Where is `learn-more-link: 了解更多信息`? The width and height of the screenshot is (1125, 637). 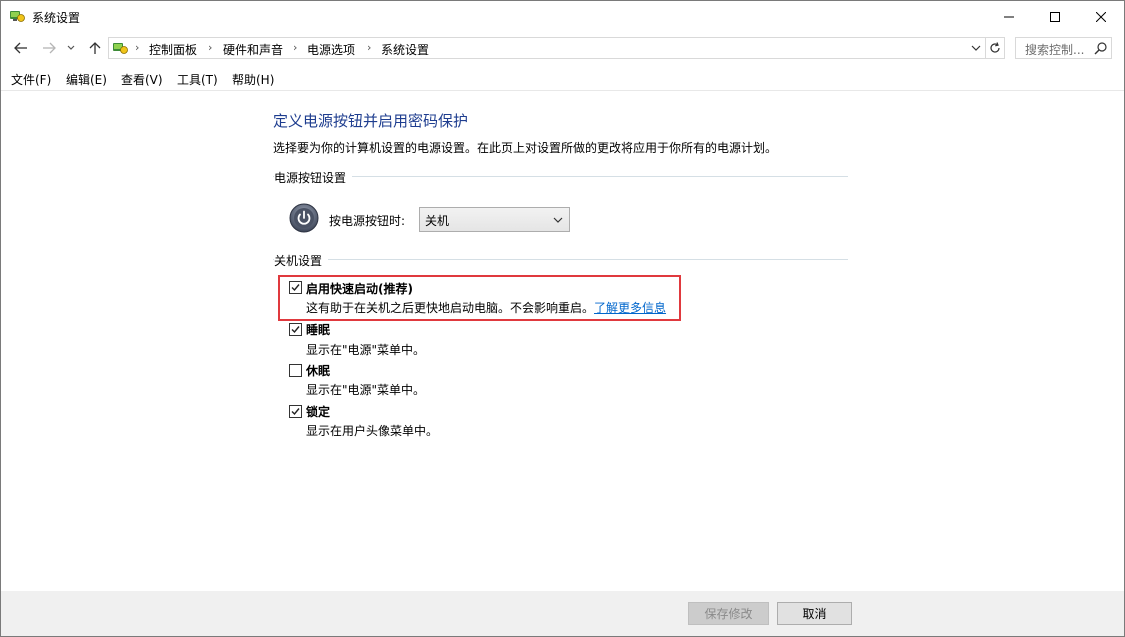
learn-more-link: 了解更多信息 is located at coordinates (630, 308).